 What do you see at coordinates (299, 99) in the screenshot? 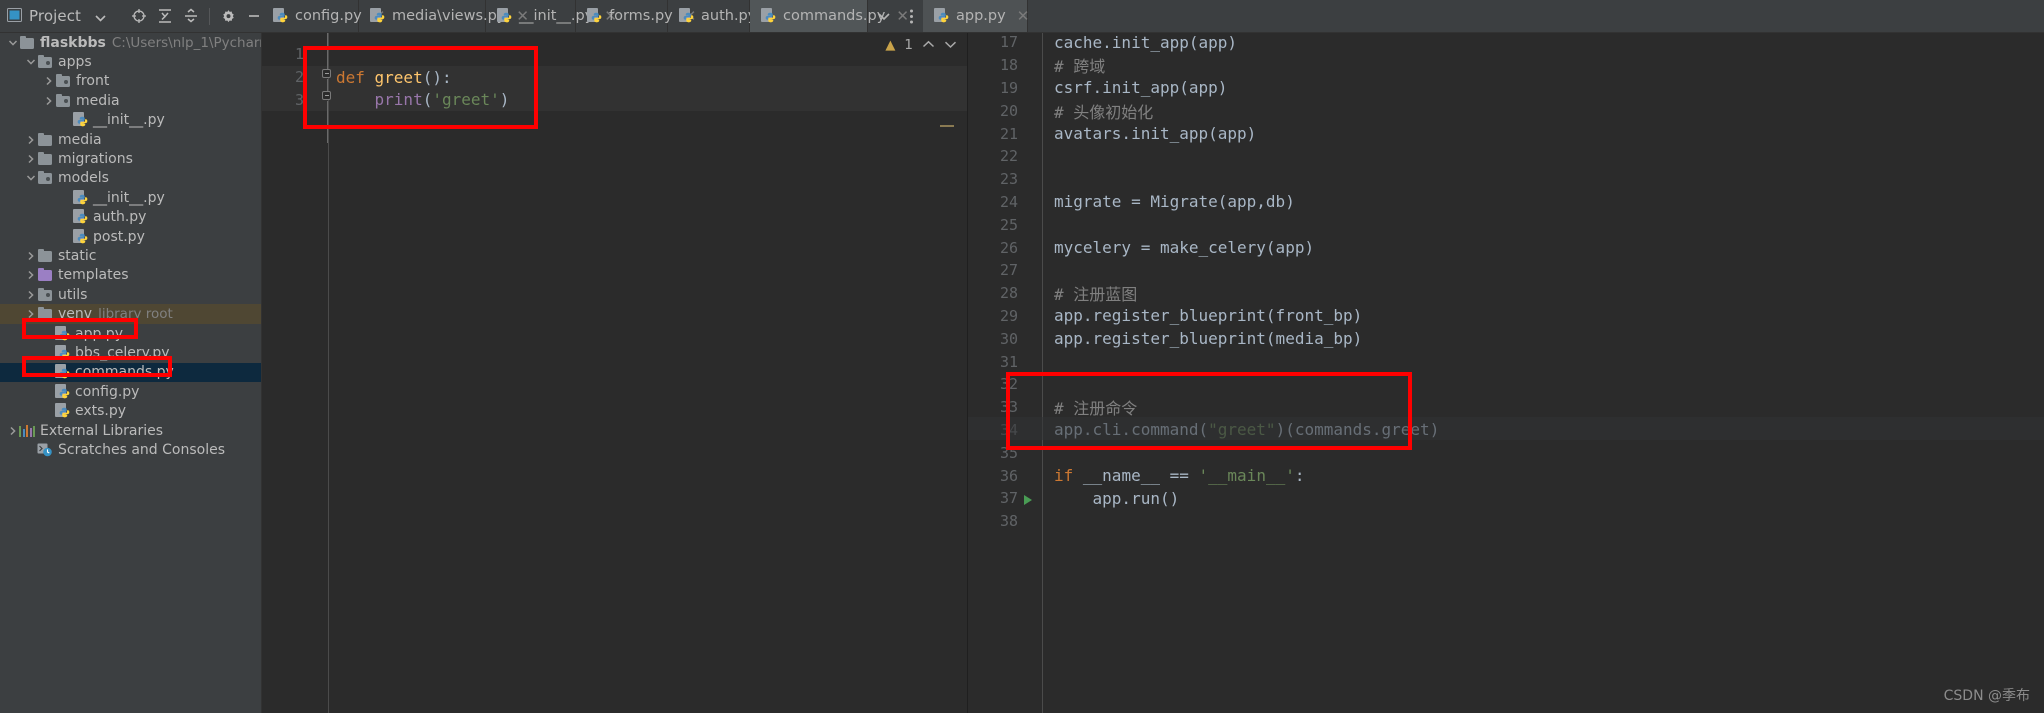
I see `line-number: 3` at bounding box center [299, 99].